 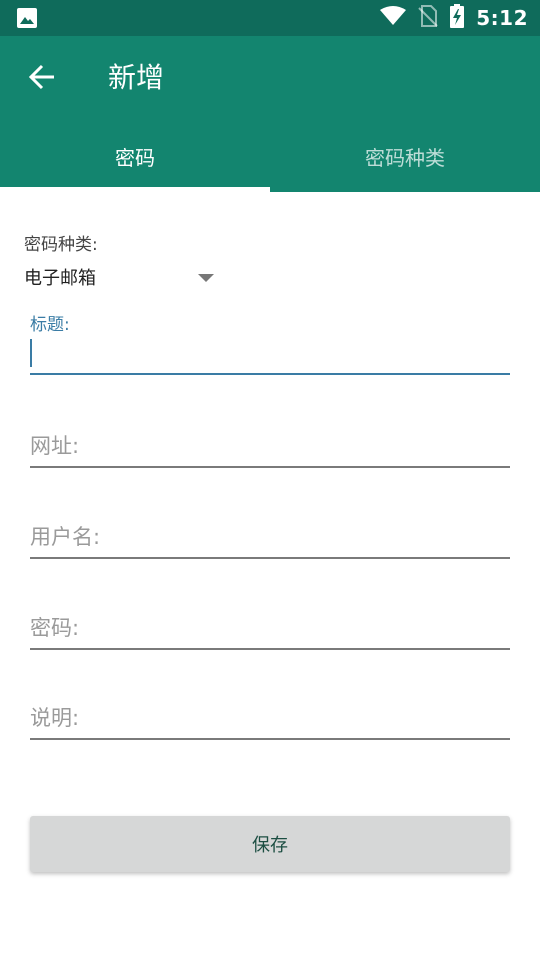 What do you see at coordinates (270, 18) in the screenshot?
I see `status-bar: 5:12` at bounding box center [270, 18].